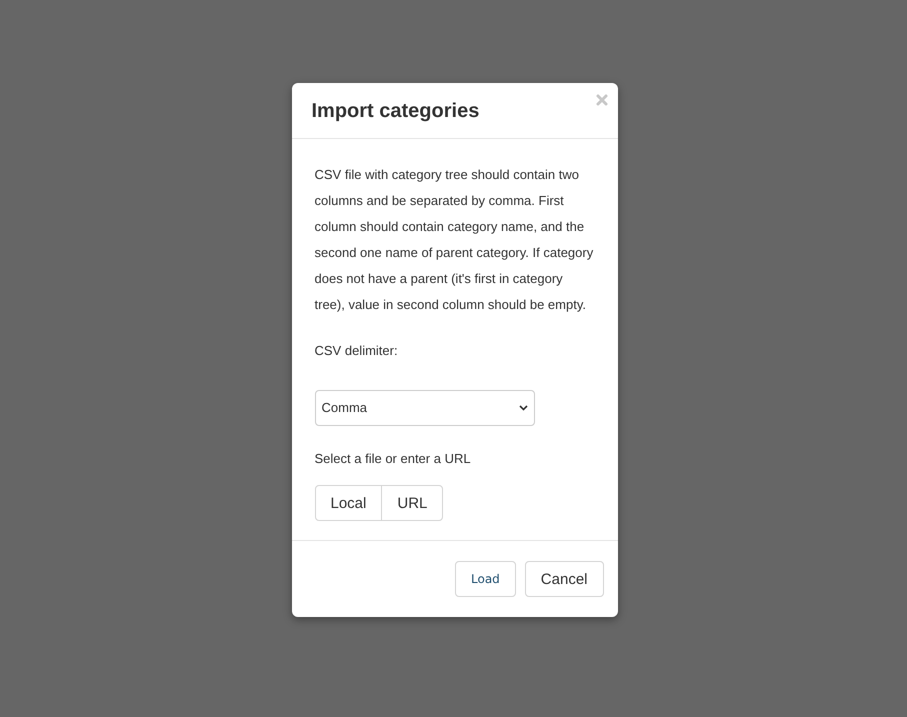 The image size is (907, 717). What do you see at coordinates (356, 351) in the screenshot?
I see `delimiter-label: CSV delimiter:` at bounding box center [356, 351].